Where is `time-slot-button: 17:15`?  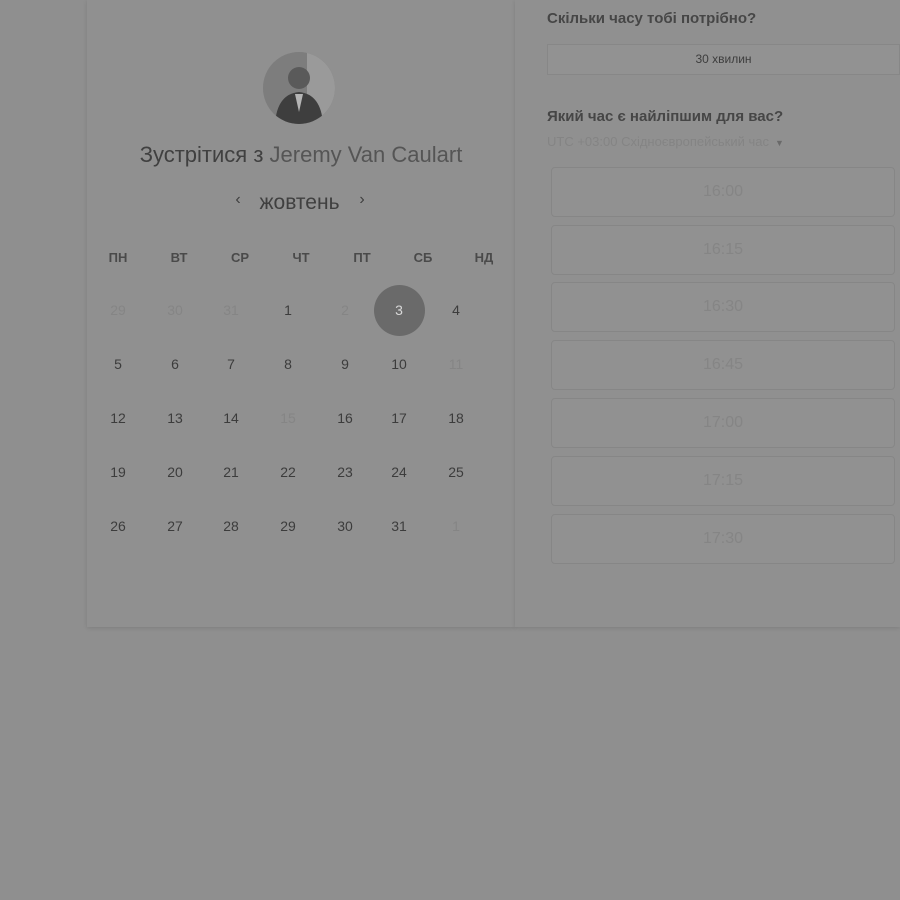
time-slot-button: 17:15 is located at coordinates (723, 481).